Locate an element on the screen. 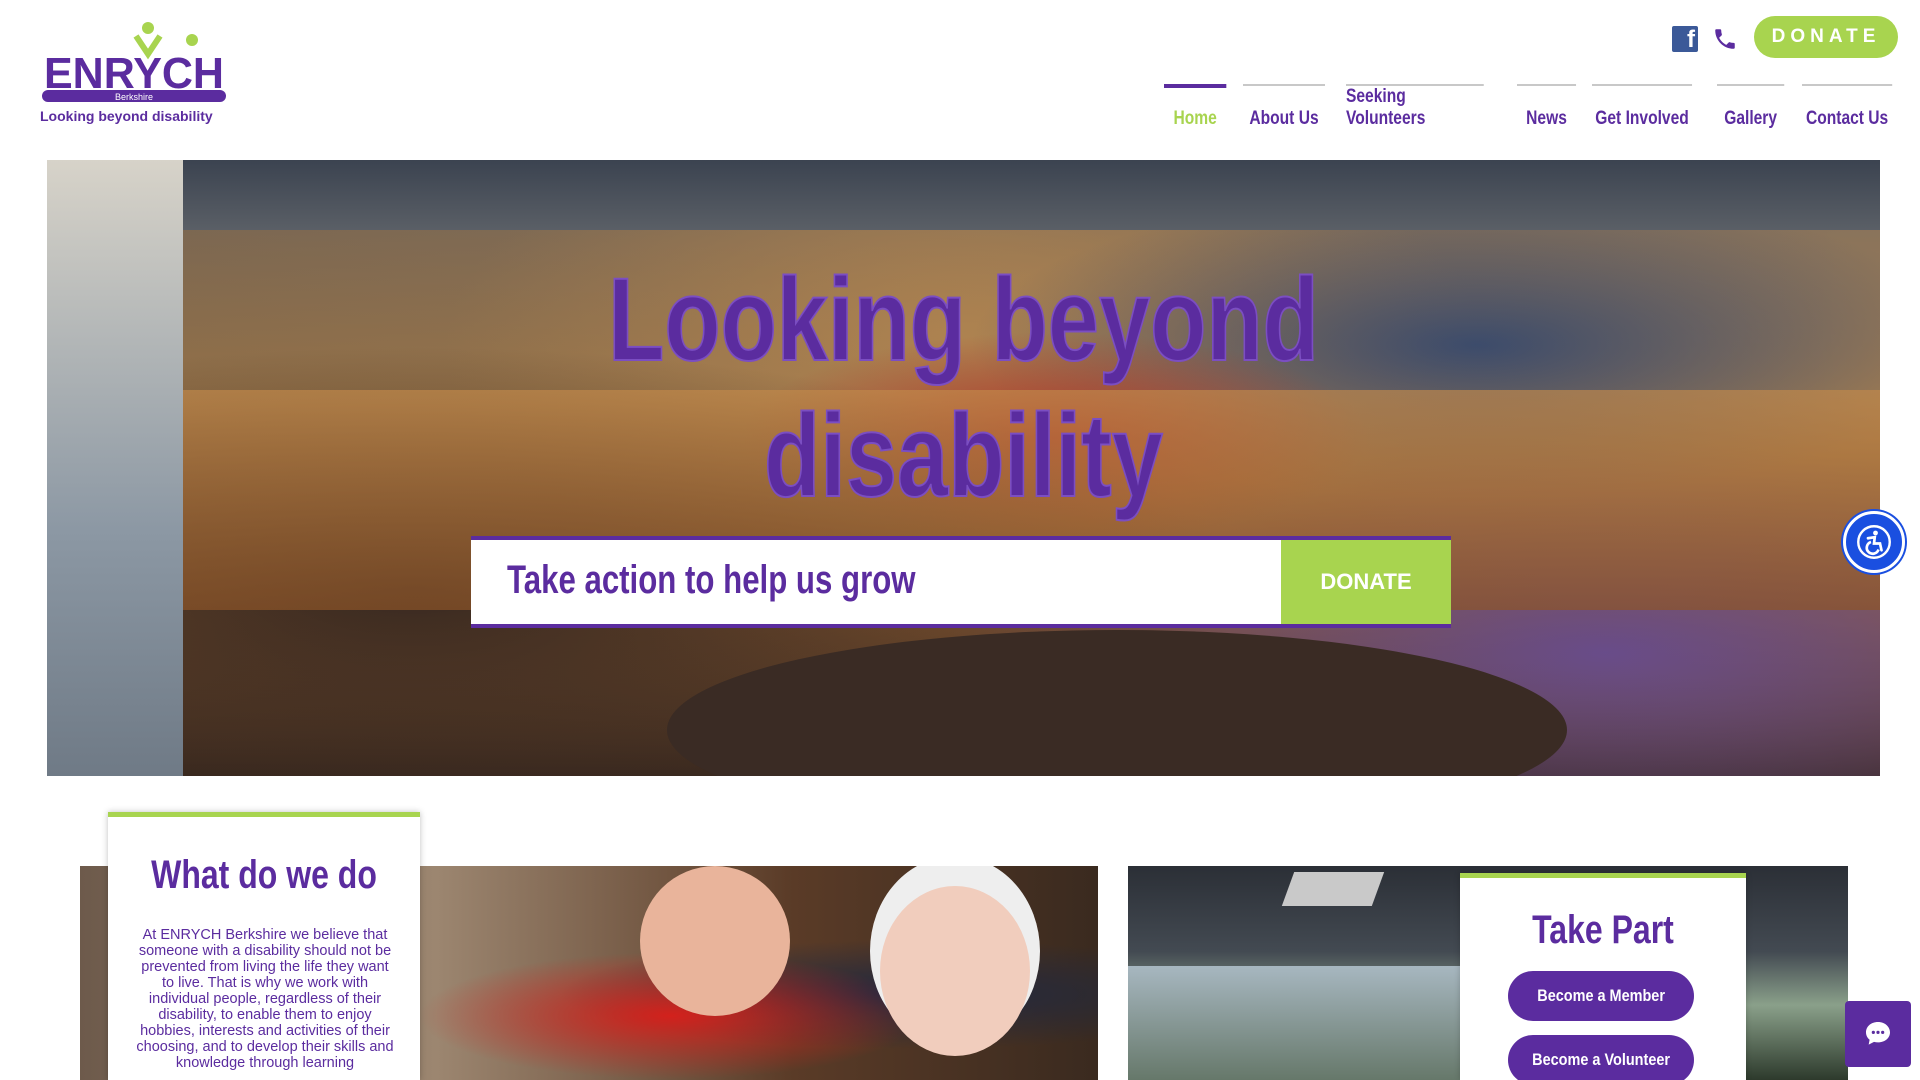  accessibility-icon is located at coordinates (1874, 542).